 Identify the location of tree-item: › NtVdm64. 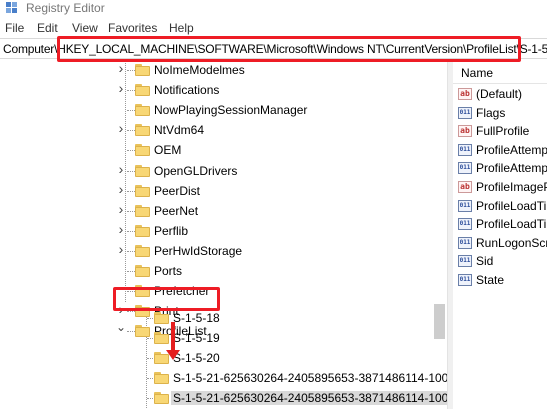
(220, 130).